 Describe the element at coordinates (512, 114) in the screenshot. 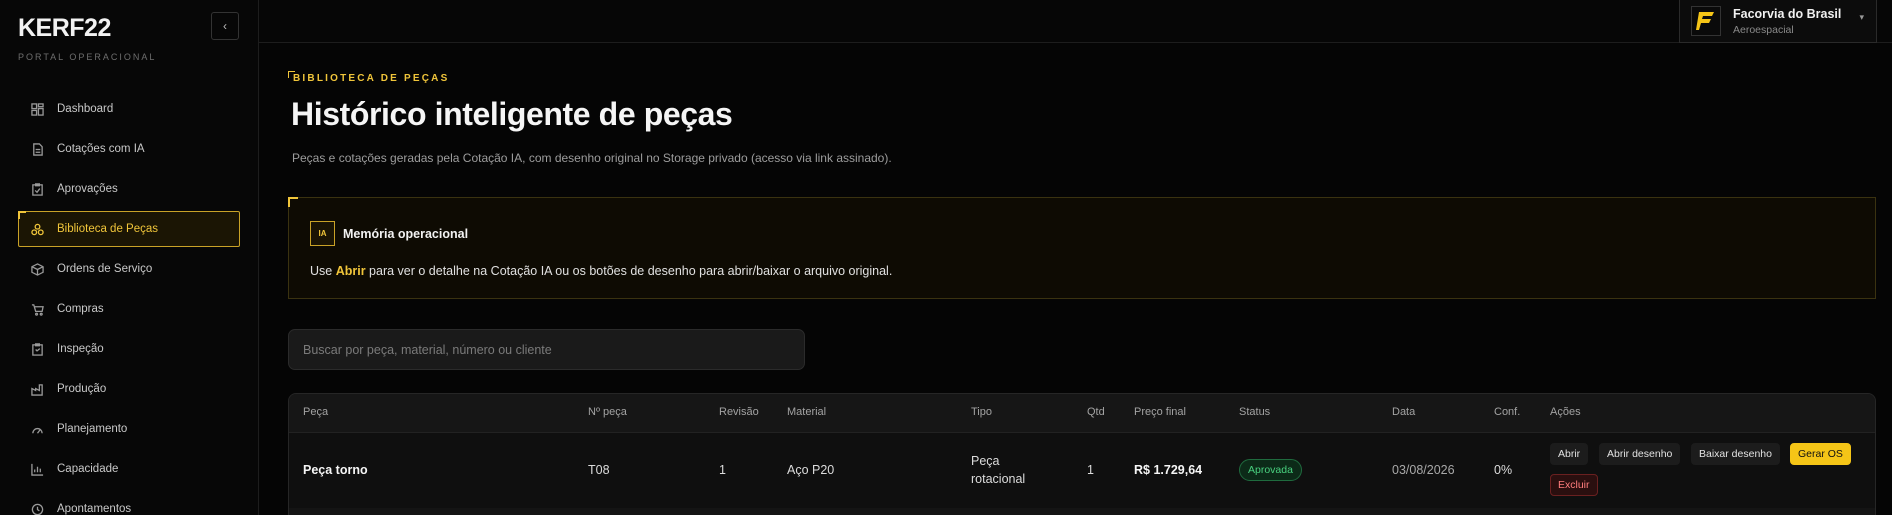

I see `page-title: Histórico inteligente de peças` at that location.